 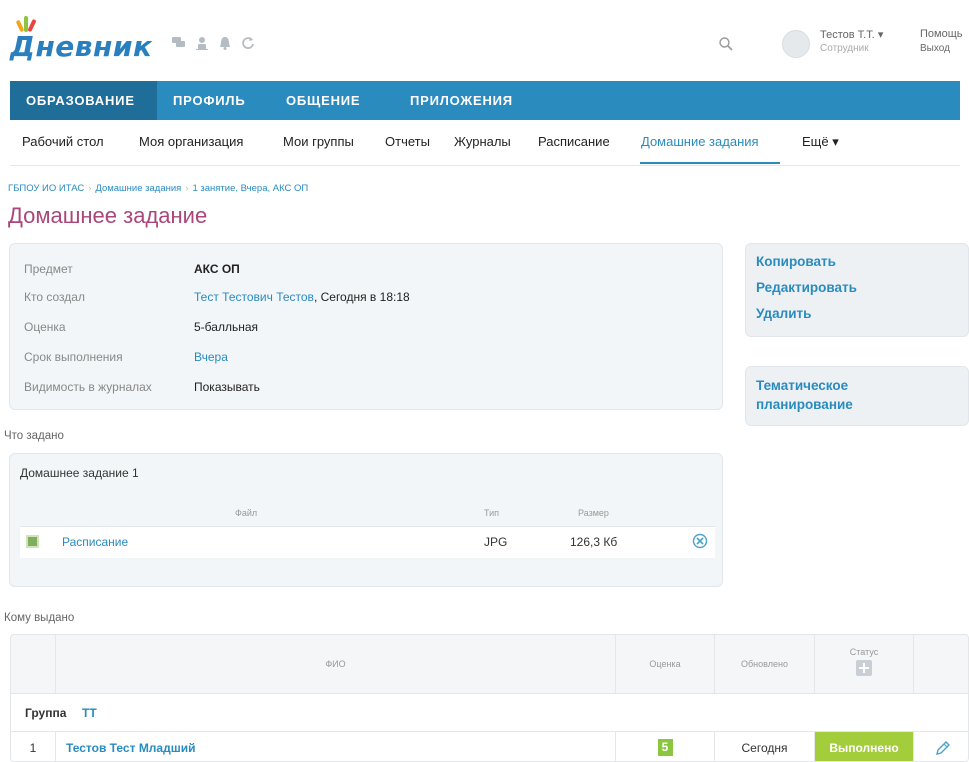 I want to click on updated-cell: Сегодня, so click(x=765, y=746).